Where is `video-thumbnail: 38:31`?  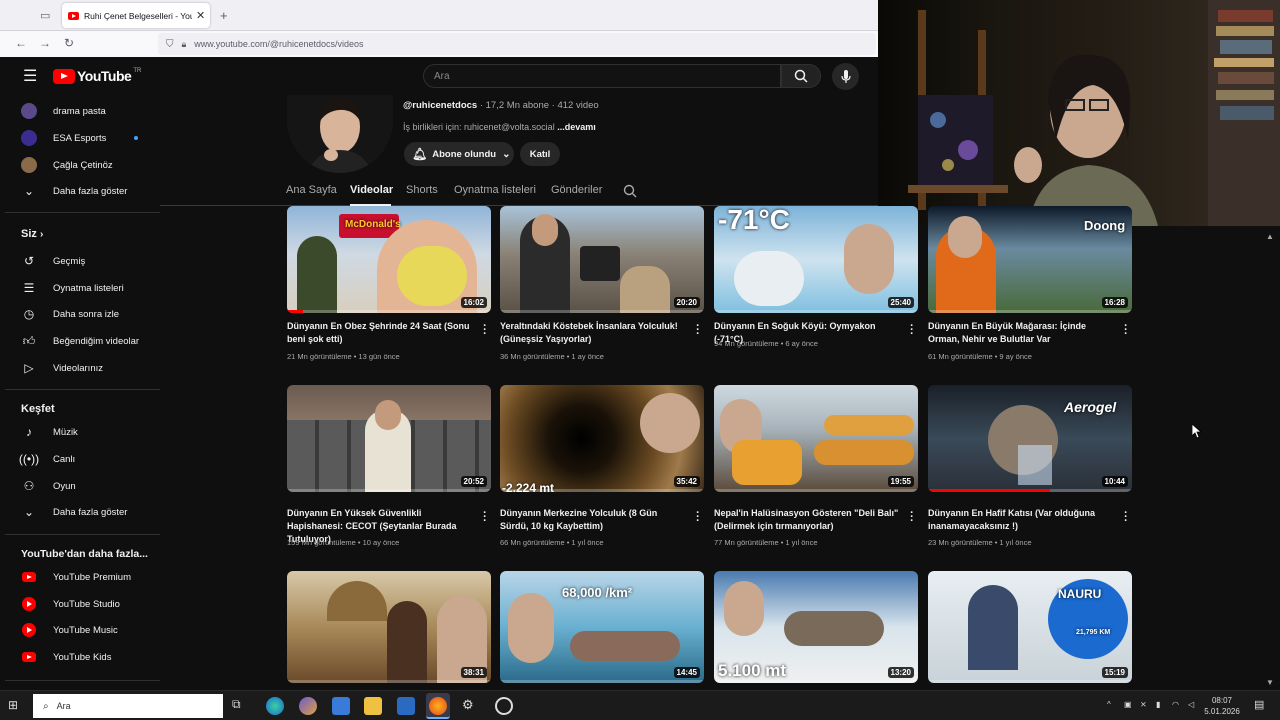
video-thumbnail: 38:31 is located at coordinates (389, 627).